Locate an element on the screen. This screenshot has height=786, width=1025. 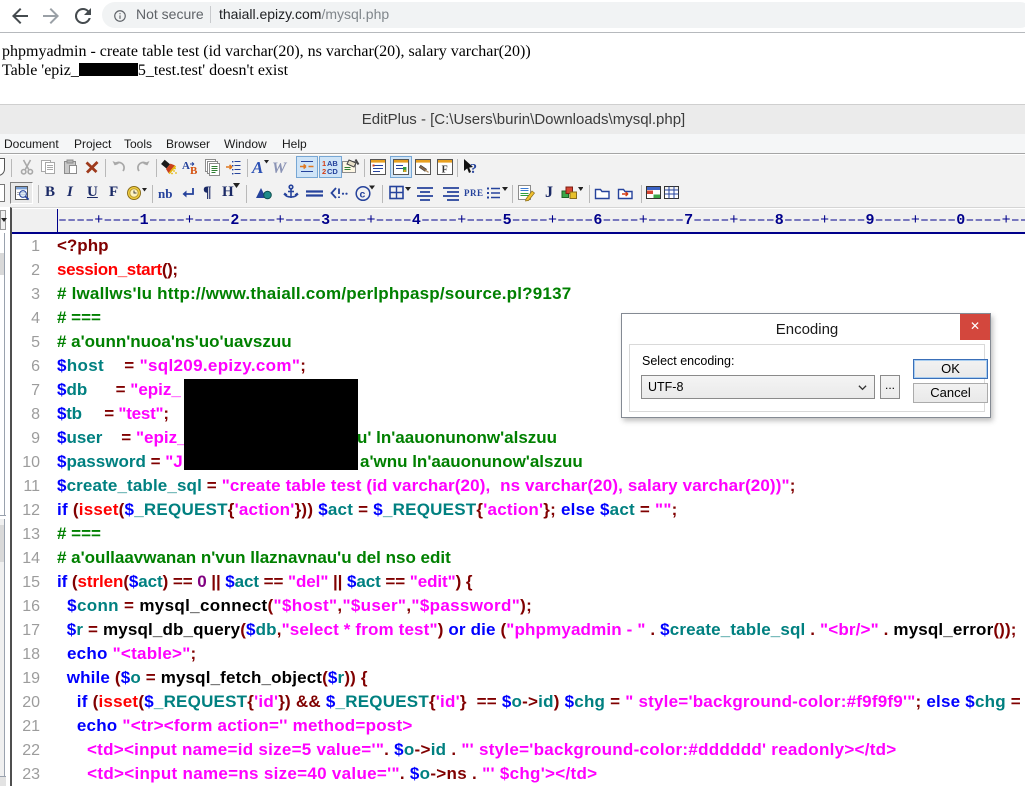
svg-text: c is located at coordinates (363, 194).